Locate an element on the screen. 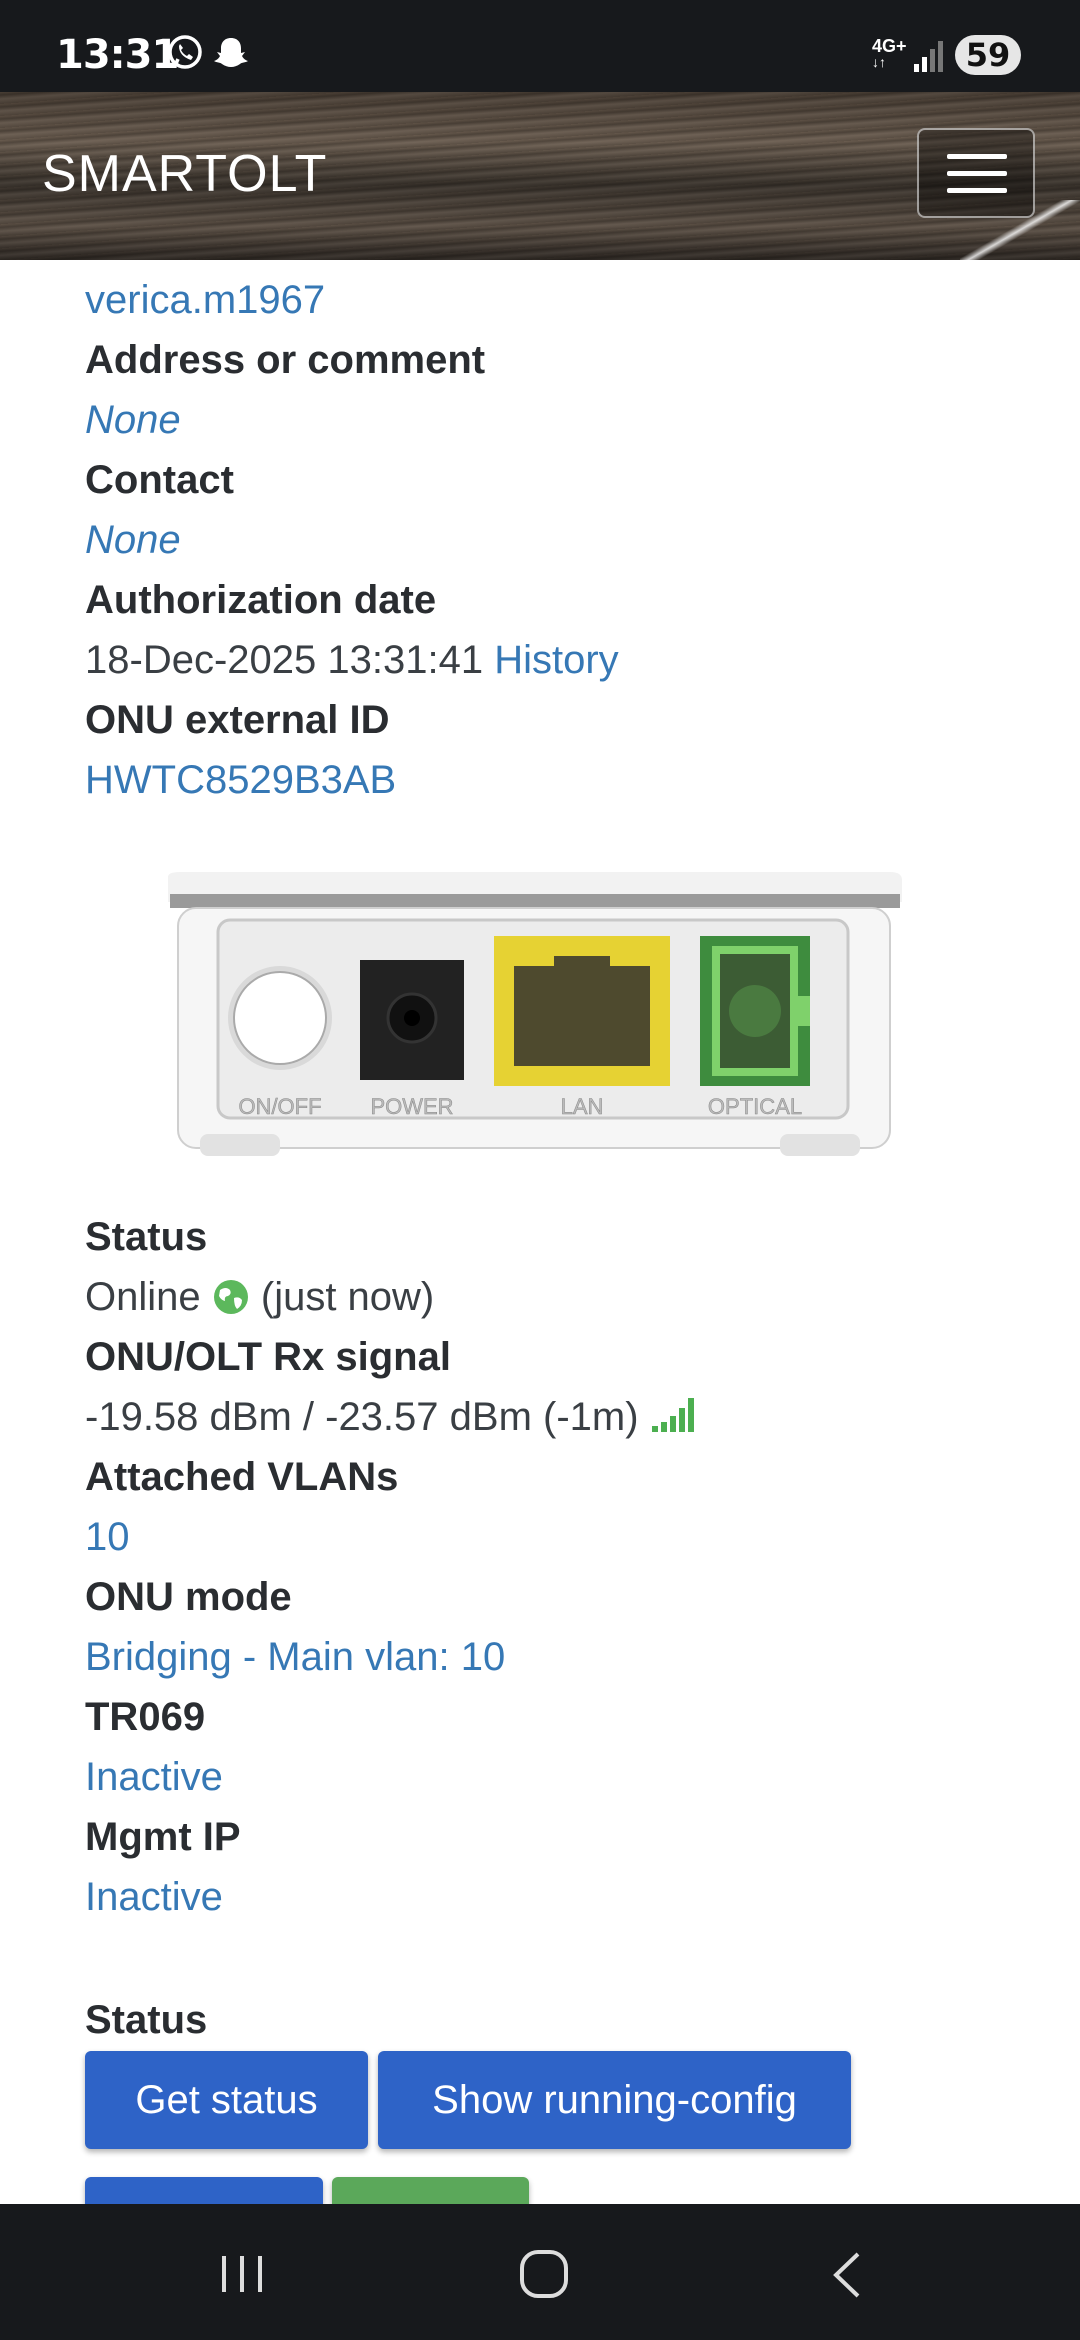 The image size is (1080, 2340). status-bar: 13:31 4G+ ↓↑ 59 is located at coordinates (540, 46).